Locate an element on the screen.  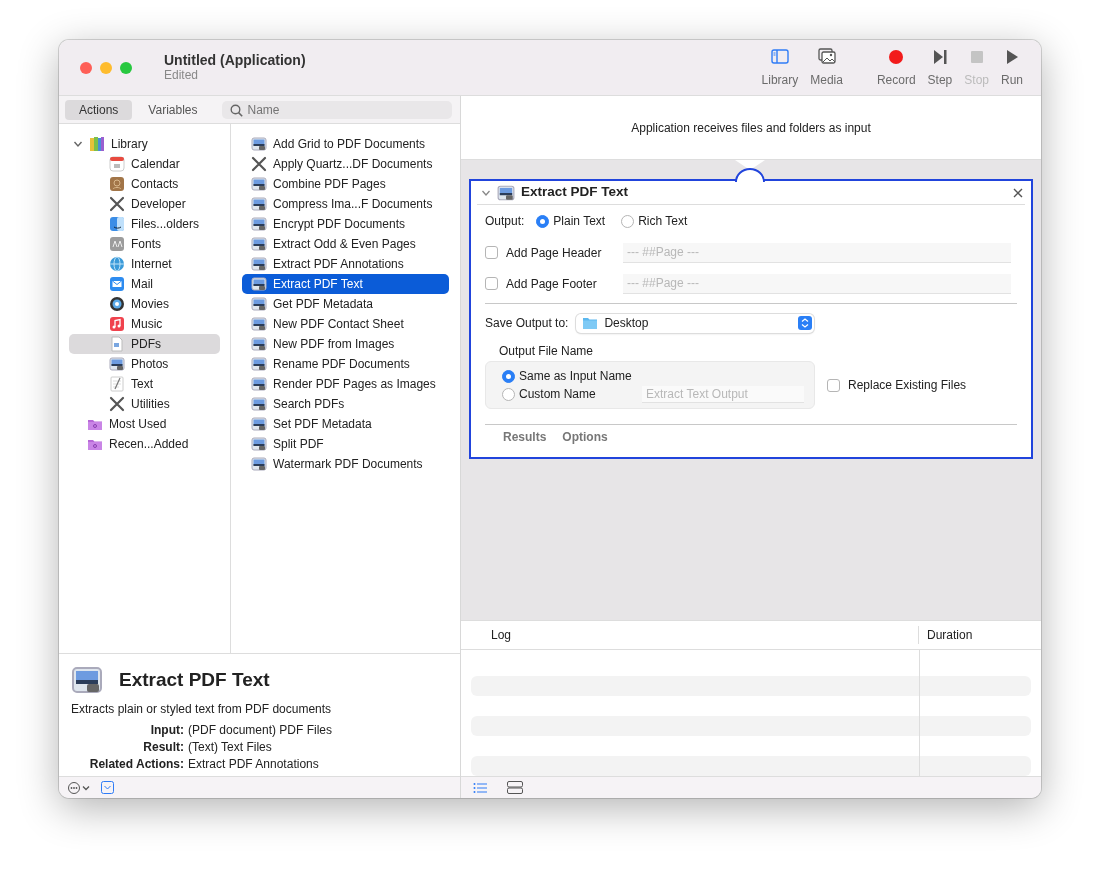
category-item: Library is located at coordinates (144, 144).